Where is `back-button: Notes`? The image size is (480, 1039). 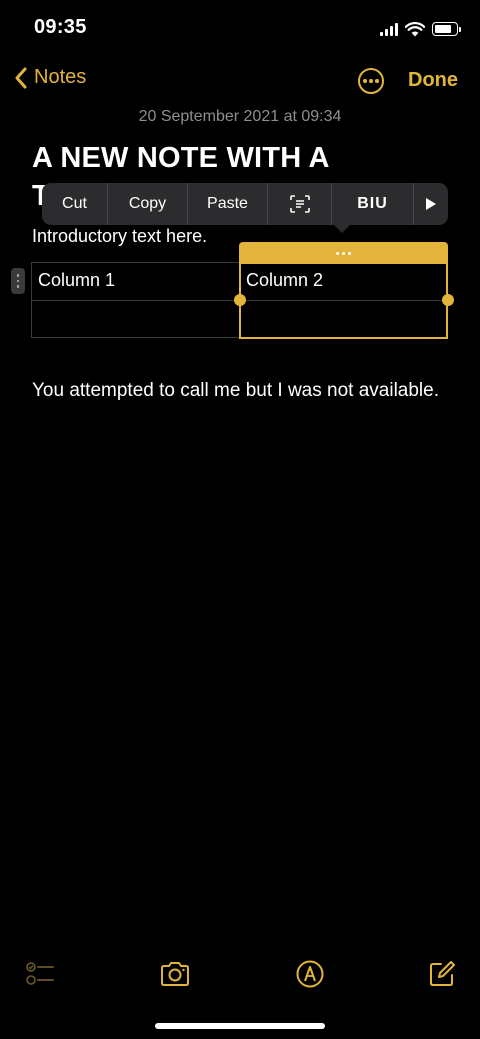 back-button: Notes is located at coordinates (50, 77).